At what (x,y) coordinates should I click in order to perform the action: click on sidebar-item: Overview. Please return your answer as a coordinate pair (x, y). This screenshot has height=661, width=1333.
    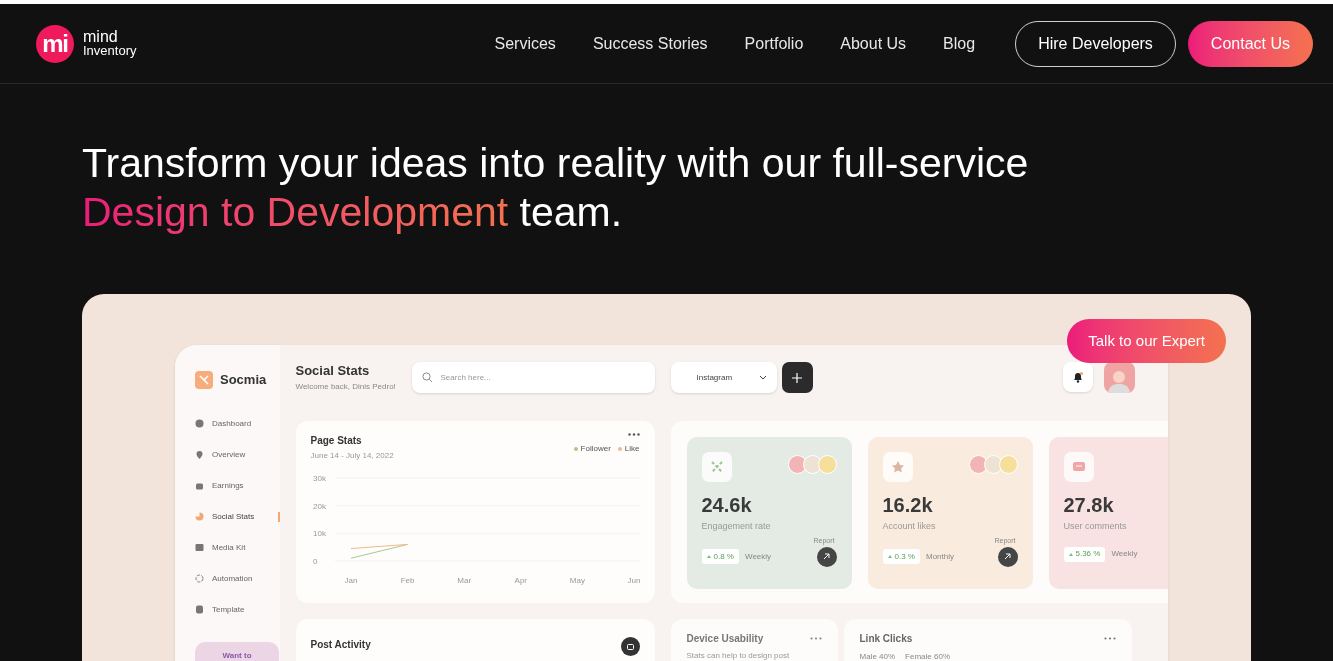
    Looking at the image, I should click on (237, 454).